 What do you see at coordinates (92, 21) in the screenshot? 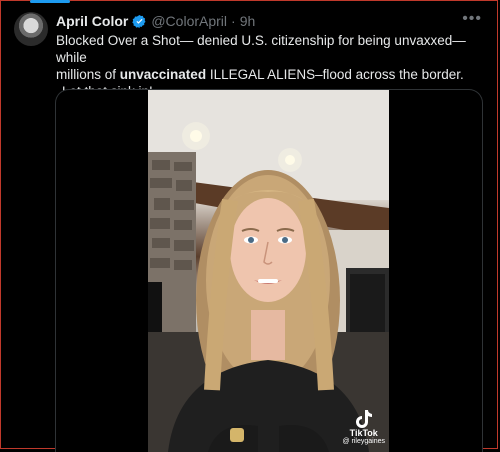
I see `display-name: April Color` at bounding box center [92, 21].